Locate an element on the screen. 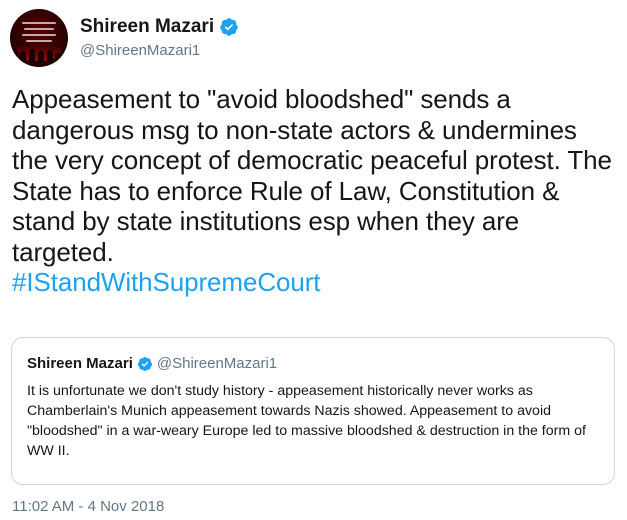 This screenshot has width=627, height=520. quoted-tweet-header: Shireen Mazari @ShireenMazari1 is located at coordinates (152, 364).